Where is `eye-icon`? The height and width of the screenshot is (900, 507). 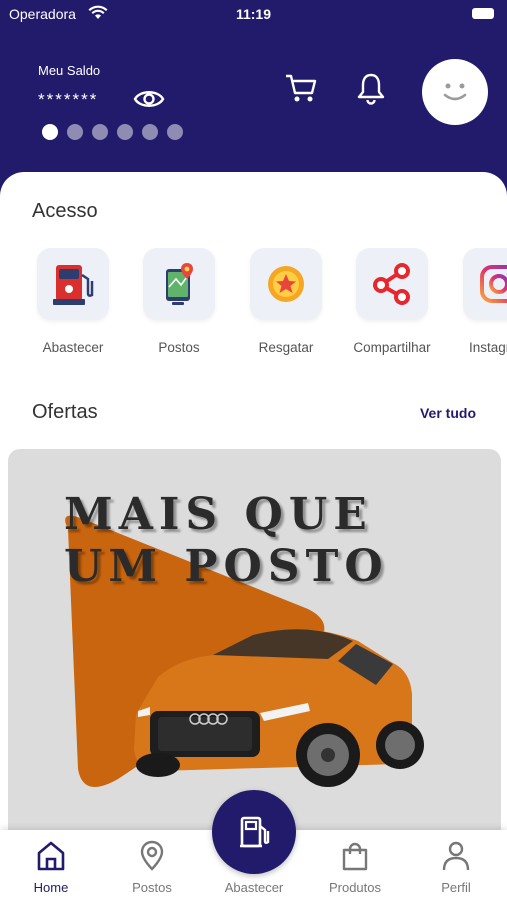
eye-icon is located at coordinates (149, 99).